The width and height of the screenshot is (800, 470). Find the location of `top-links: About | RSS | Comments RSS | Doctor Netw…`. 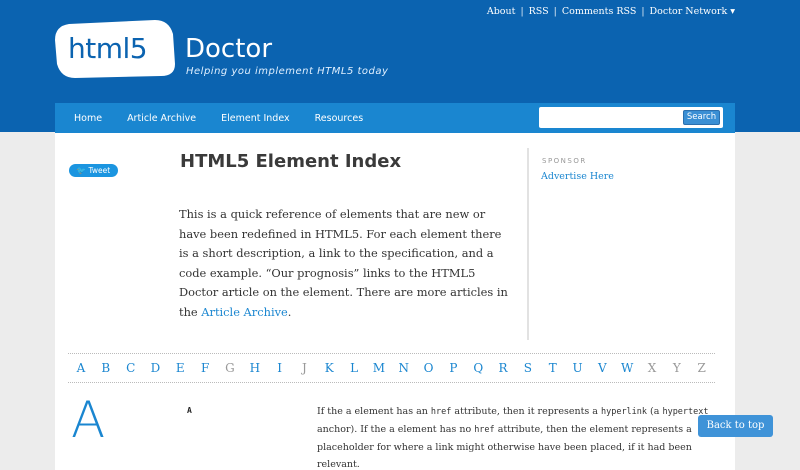

top-links: About | RSS | Comments RSS | Doctor Netw… is located at coordinates (610, 11).